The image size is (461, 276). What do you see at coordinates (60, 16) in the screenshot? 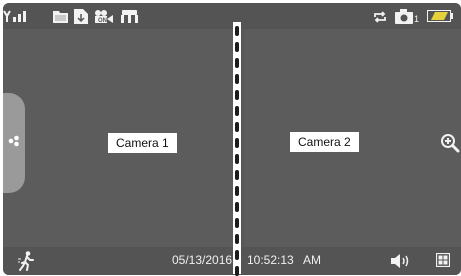
I see `folder-icon` at bounding box center [60, 16].